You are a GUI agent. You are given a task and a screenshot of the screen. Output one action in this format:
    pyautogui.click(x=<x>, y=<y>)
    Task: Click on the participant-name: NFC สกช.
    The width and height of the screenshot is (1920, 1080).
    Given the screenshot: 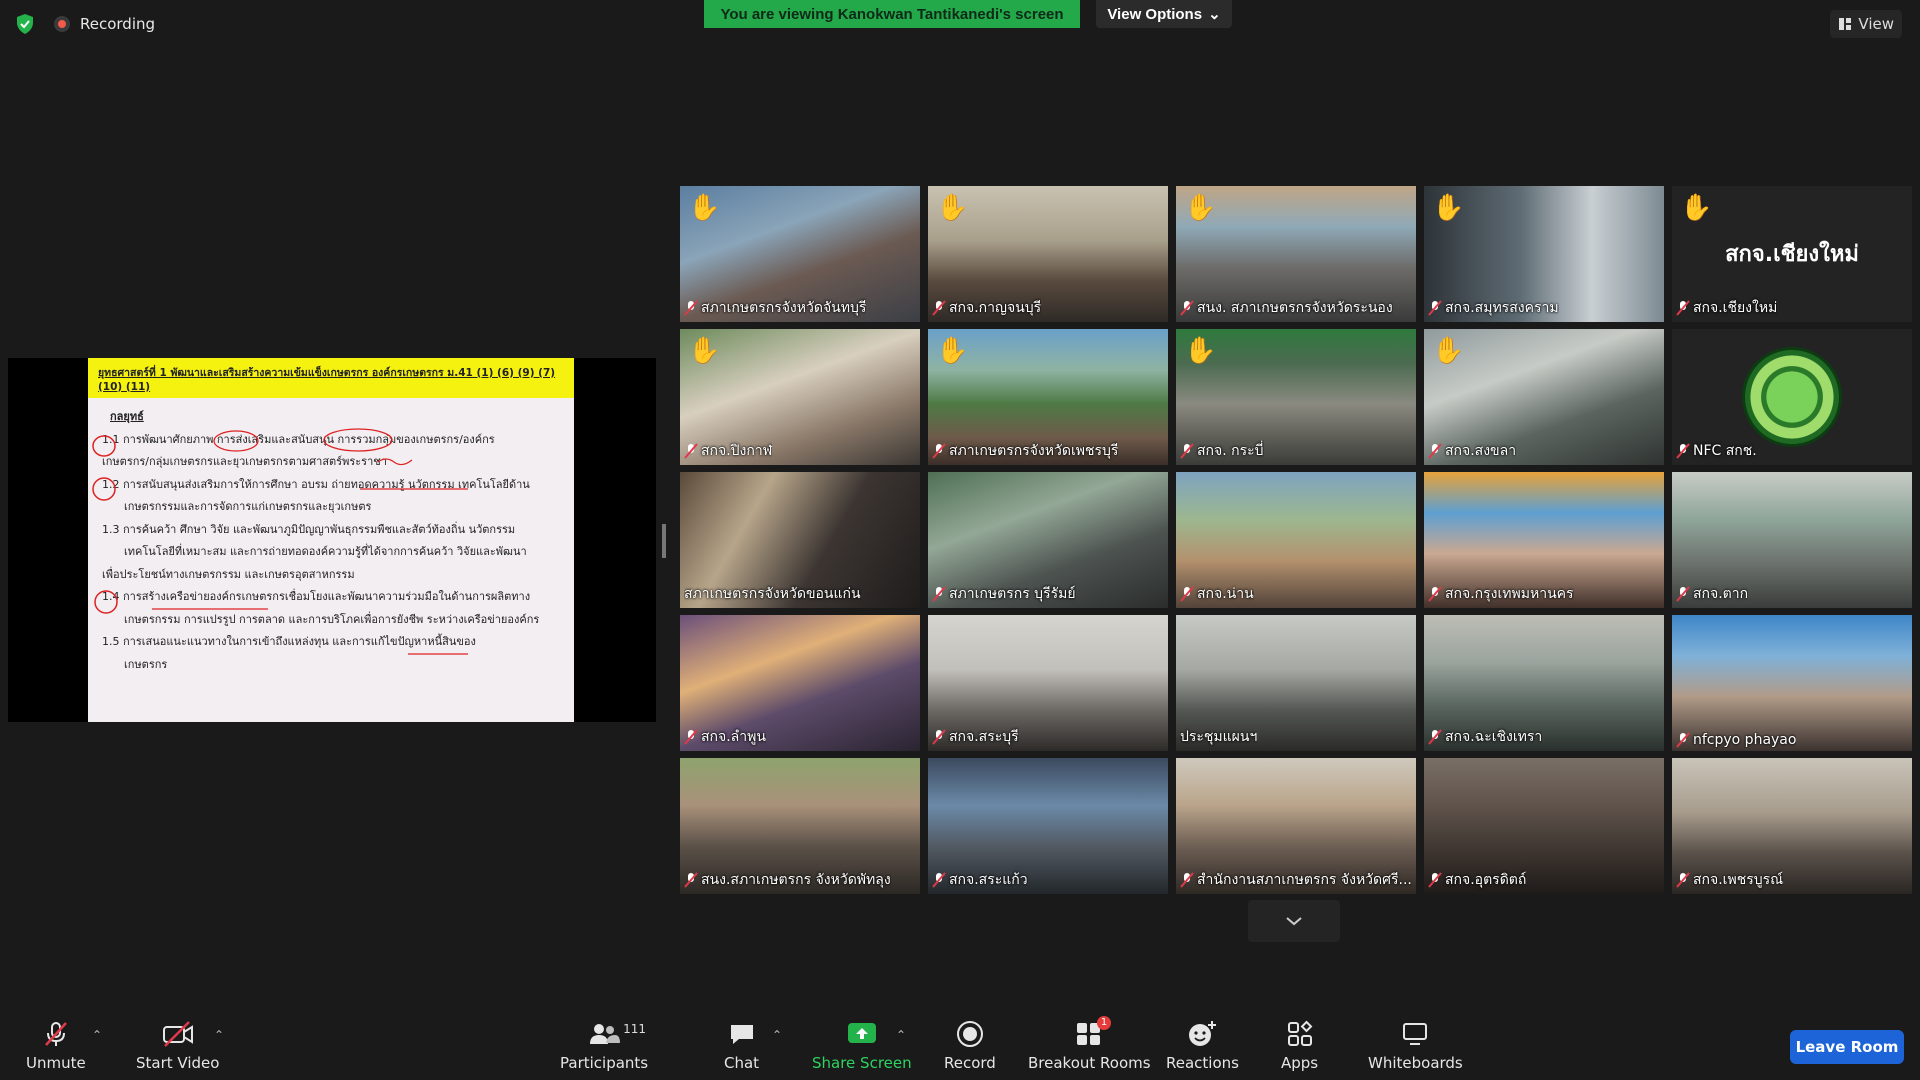 What is the action you would take?
    pyautogui.click(x=1725, y=451)
    